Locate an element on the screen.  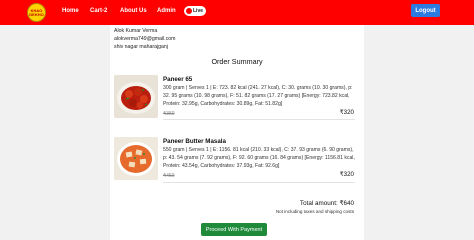
total-note: Not including taxes and shipping costs is located at coordinates (314, 211).